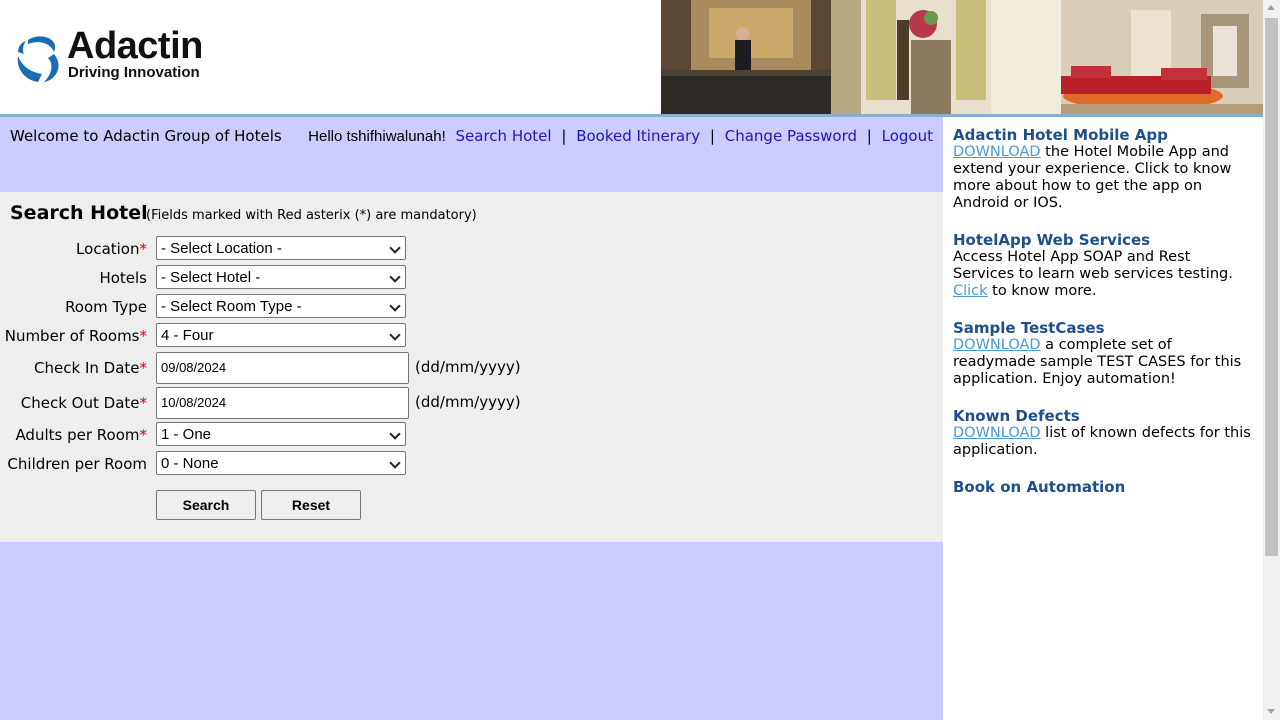  Describe the element at coordinates (134, 72) in the screenshot. I see `brand-tagline: Driving Innovation` at that location.